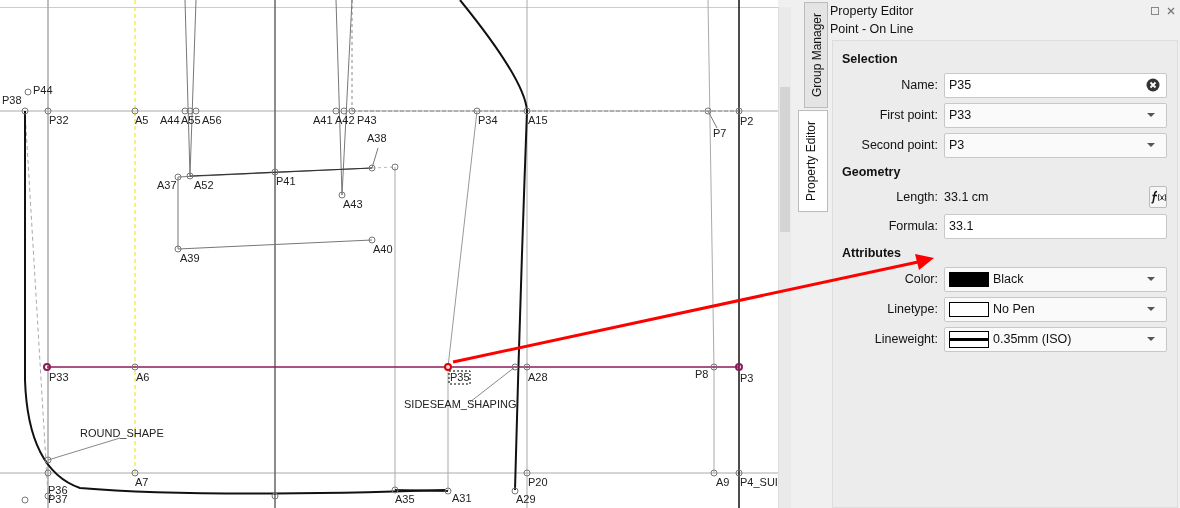  I want to click on point-label: P37, so click(58, 499).